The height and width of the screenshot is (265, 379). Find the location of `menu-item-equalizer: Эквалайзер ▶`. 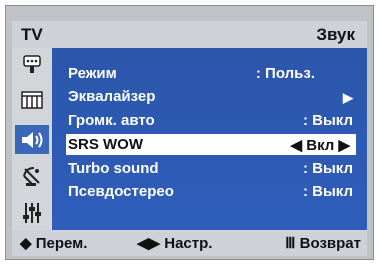

menu-item-equalizer: Эквалайзер ▶ is located at coordinates (210, 96).